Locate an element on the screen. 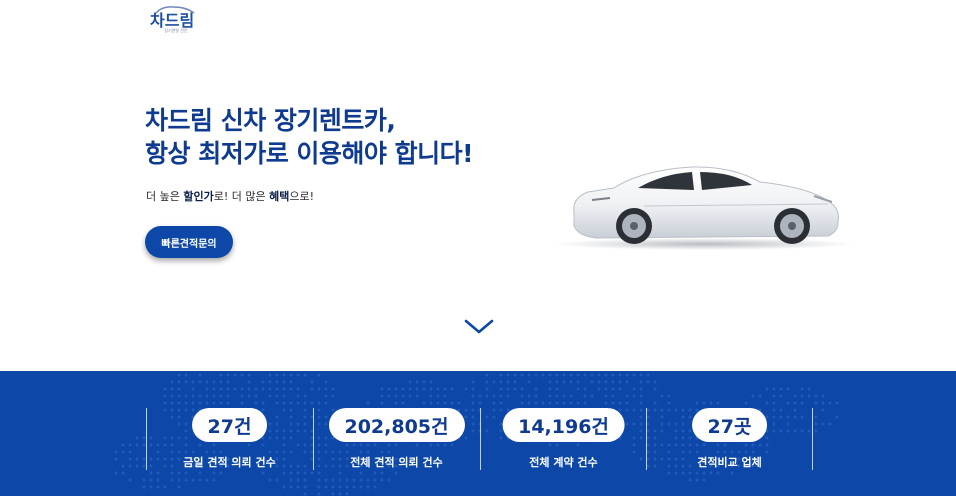  hero-title-line-2: 항상 최저가로 이용해야 합니다! is located at coordinates (309, 153).